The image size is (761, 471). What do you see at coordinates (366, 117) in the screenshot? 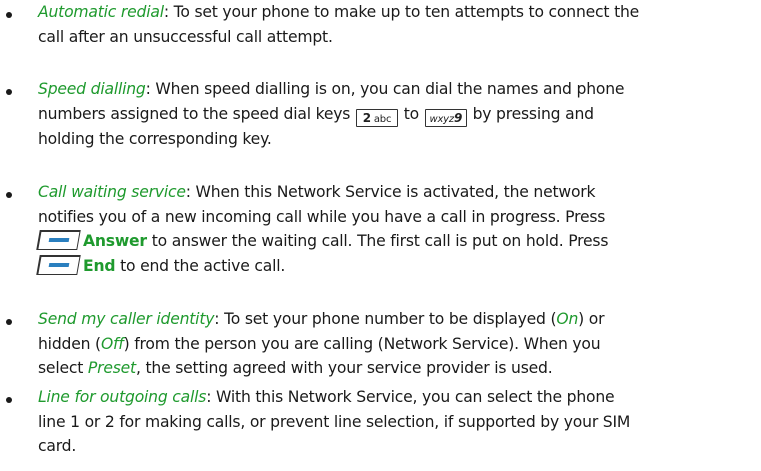
I see `key-number: 2` at bounding box center [366, 117].